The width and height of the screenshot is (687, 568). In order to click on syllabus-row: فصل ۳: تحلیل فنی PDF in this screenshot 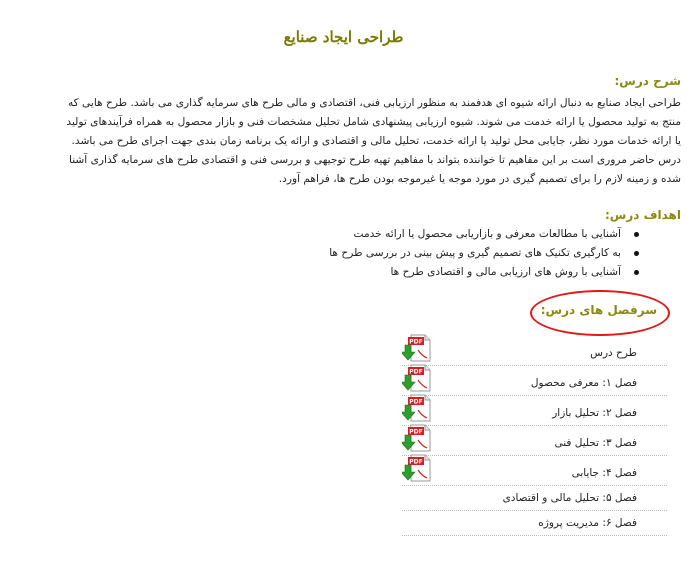, I will do `click(534, 439)`.